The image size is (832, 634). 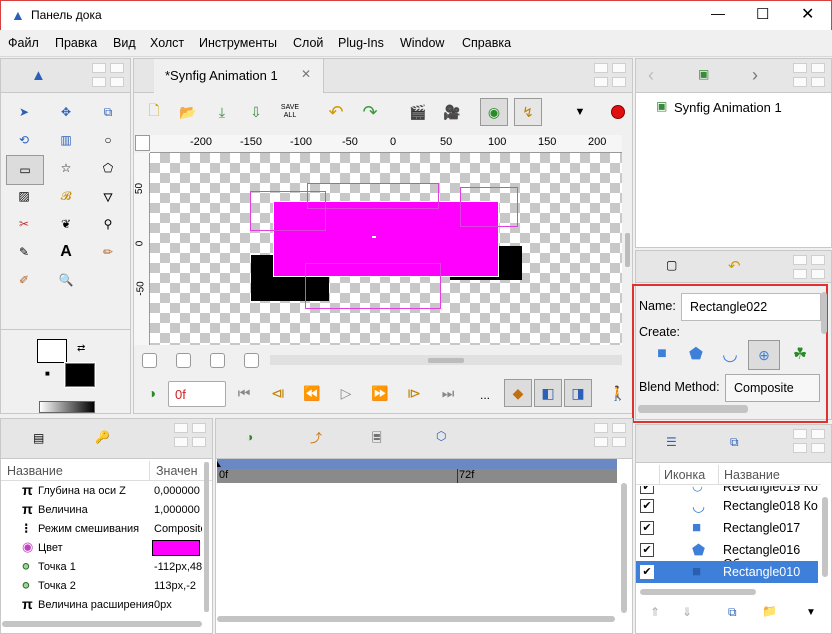 What do you see at coordinates (24, 280) in the screenshot?
I see `brush-tool-icon: ✐` at bounding box center [24, 280].